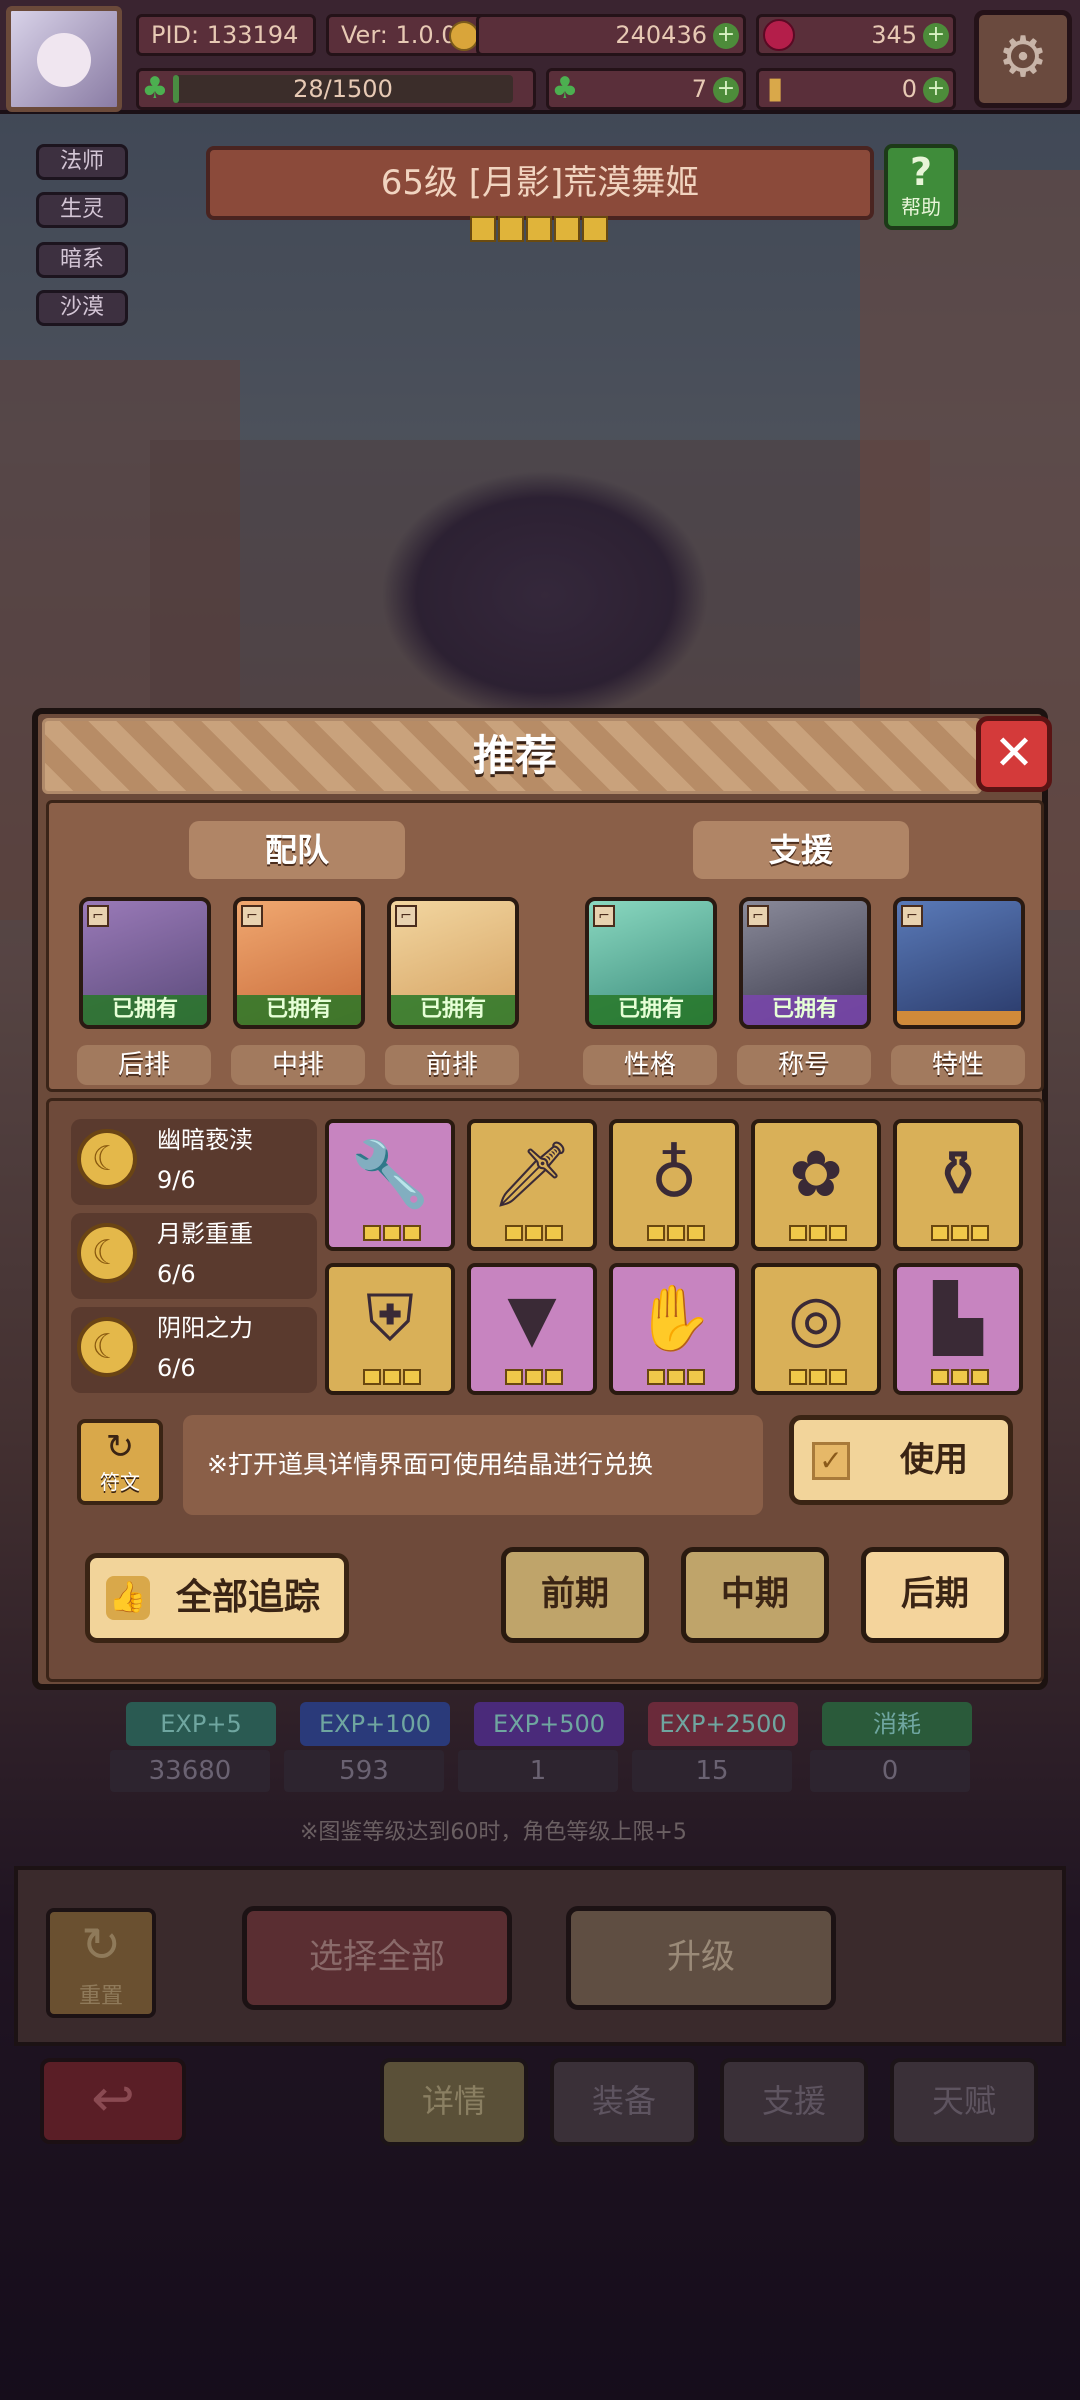 The image size is (1080, 2400). What do you see at coordinates (375, 1724) in the screenshot?
I see `exp-item: EXP+100` at bounding box center [375, 1724].